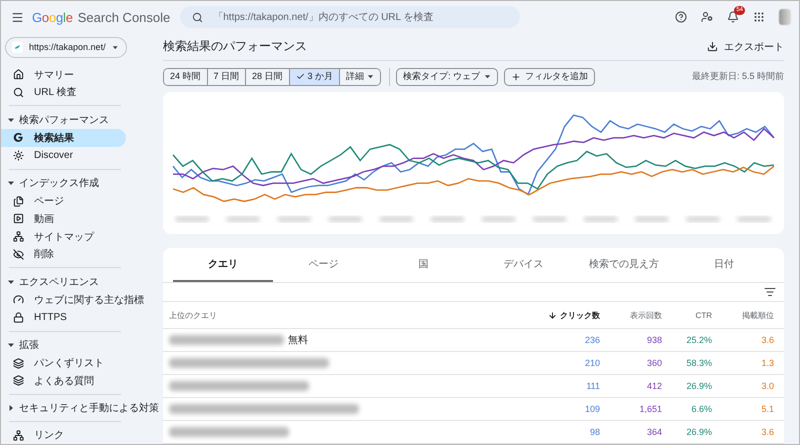 This screenshot has width=800, height=445. What do you see at coordinates (63, 255) in the screenshot?
I see `sidebar-item: 削除` at bounding box center [63, 255].